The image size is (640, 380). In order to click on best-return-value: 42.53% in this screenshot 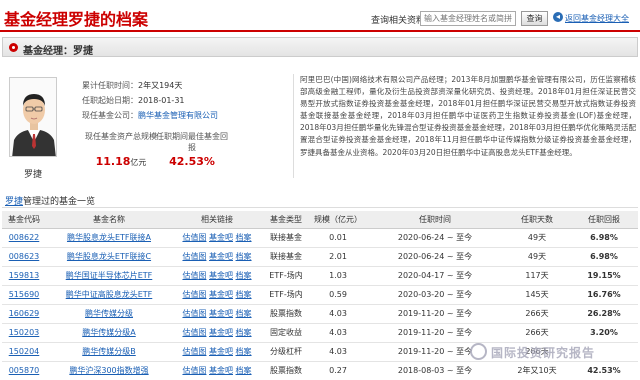, I will do `click(192, 161)`.